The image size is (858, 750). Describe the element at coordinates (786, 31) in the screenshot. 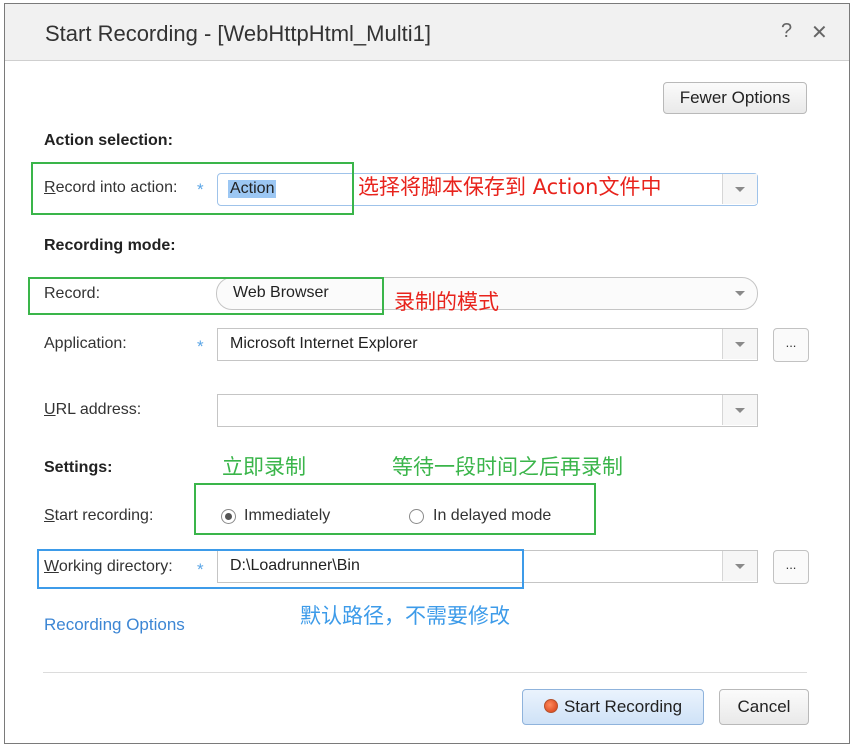

I see `help-button: ?` at that location.